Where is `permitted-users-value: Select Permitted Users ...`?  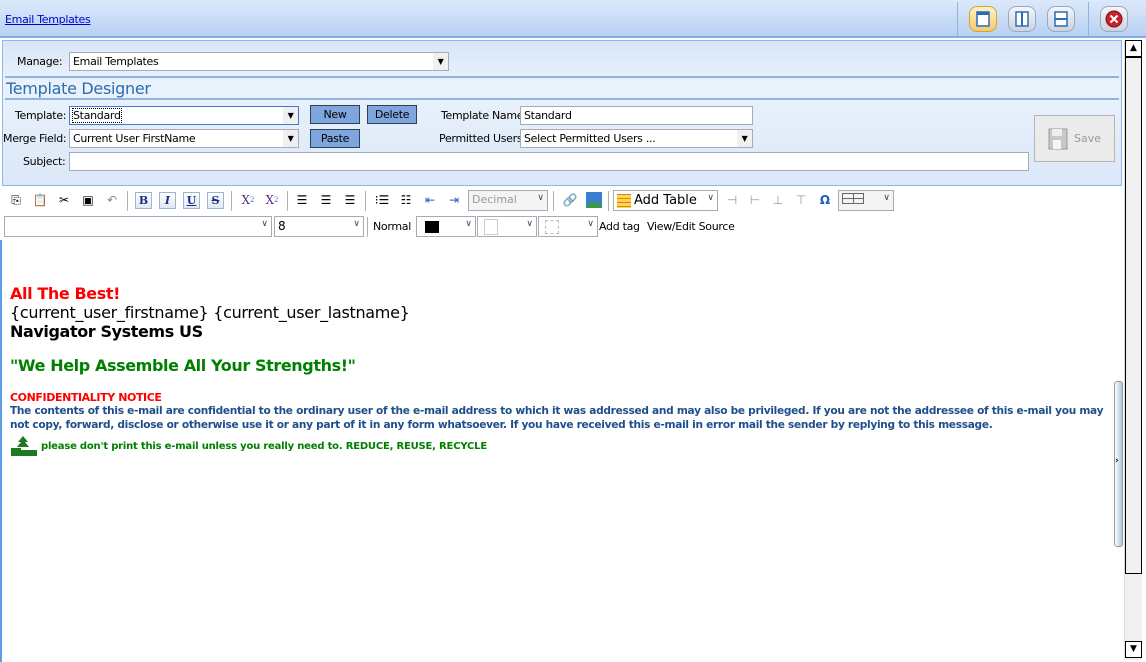 permitted-users-value: Select Permitted Users ... is located at coordinates (590, 138).